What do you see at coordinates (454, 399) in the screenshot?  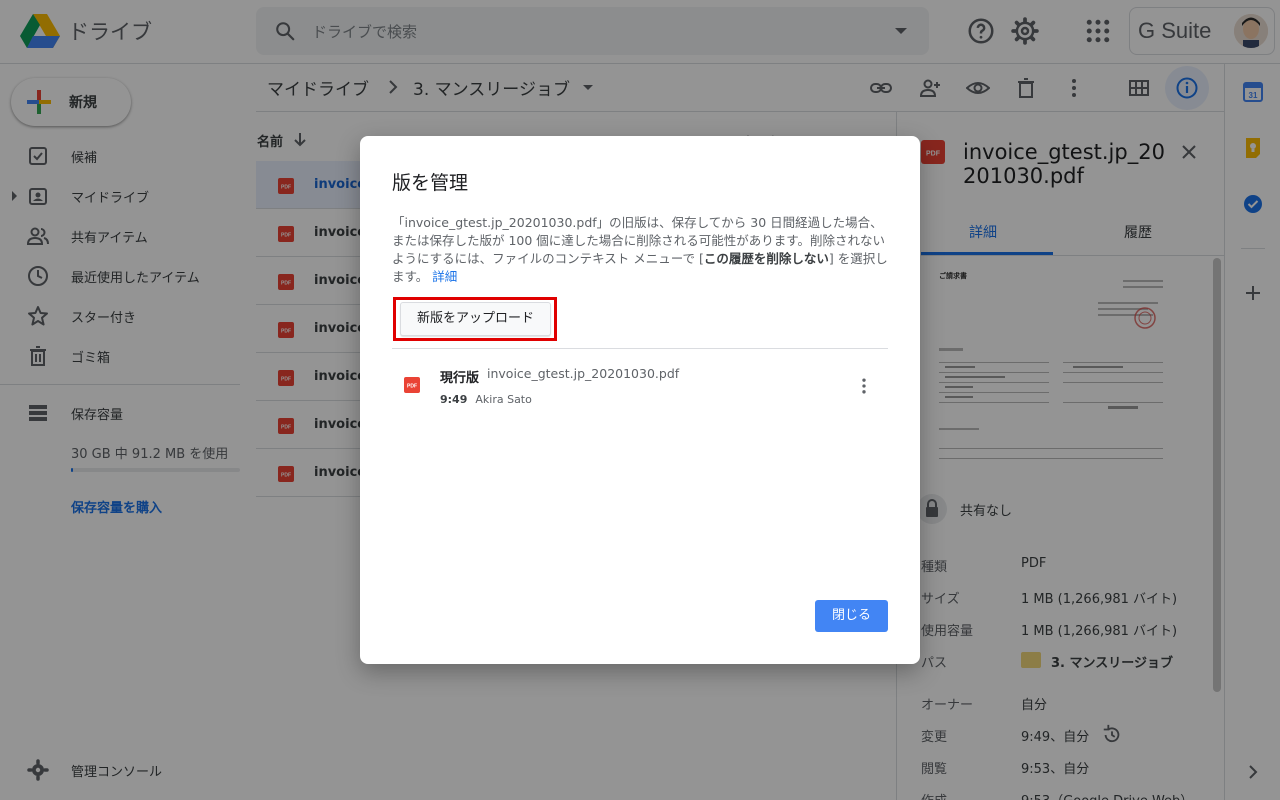 I see `version-time: 9:49` at bounding box center [454, 399].